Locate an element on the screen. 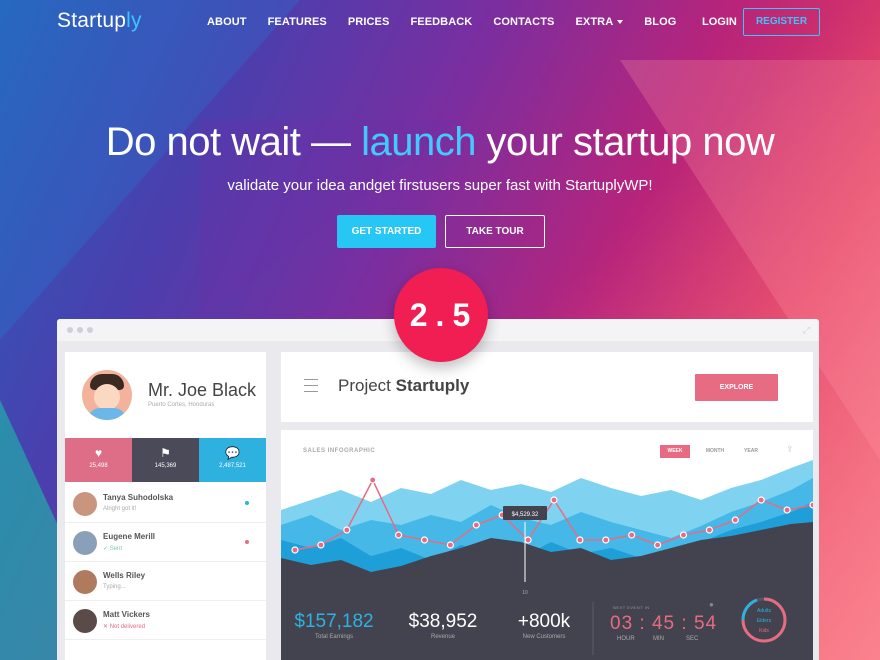 The image size is (880, 660). tab-week: WEEK is located at coordinates (675, 451).